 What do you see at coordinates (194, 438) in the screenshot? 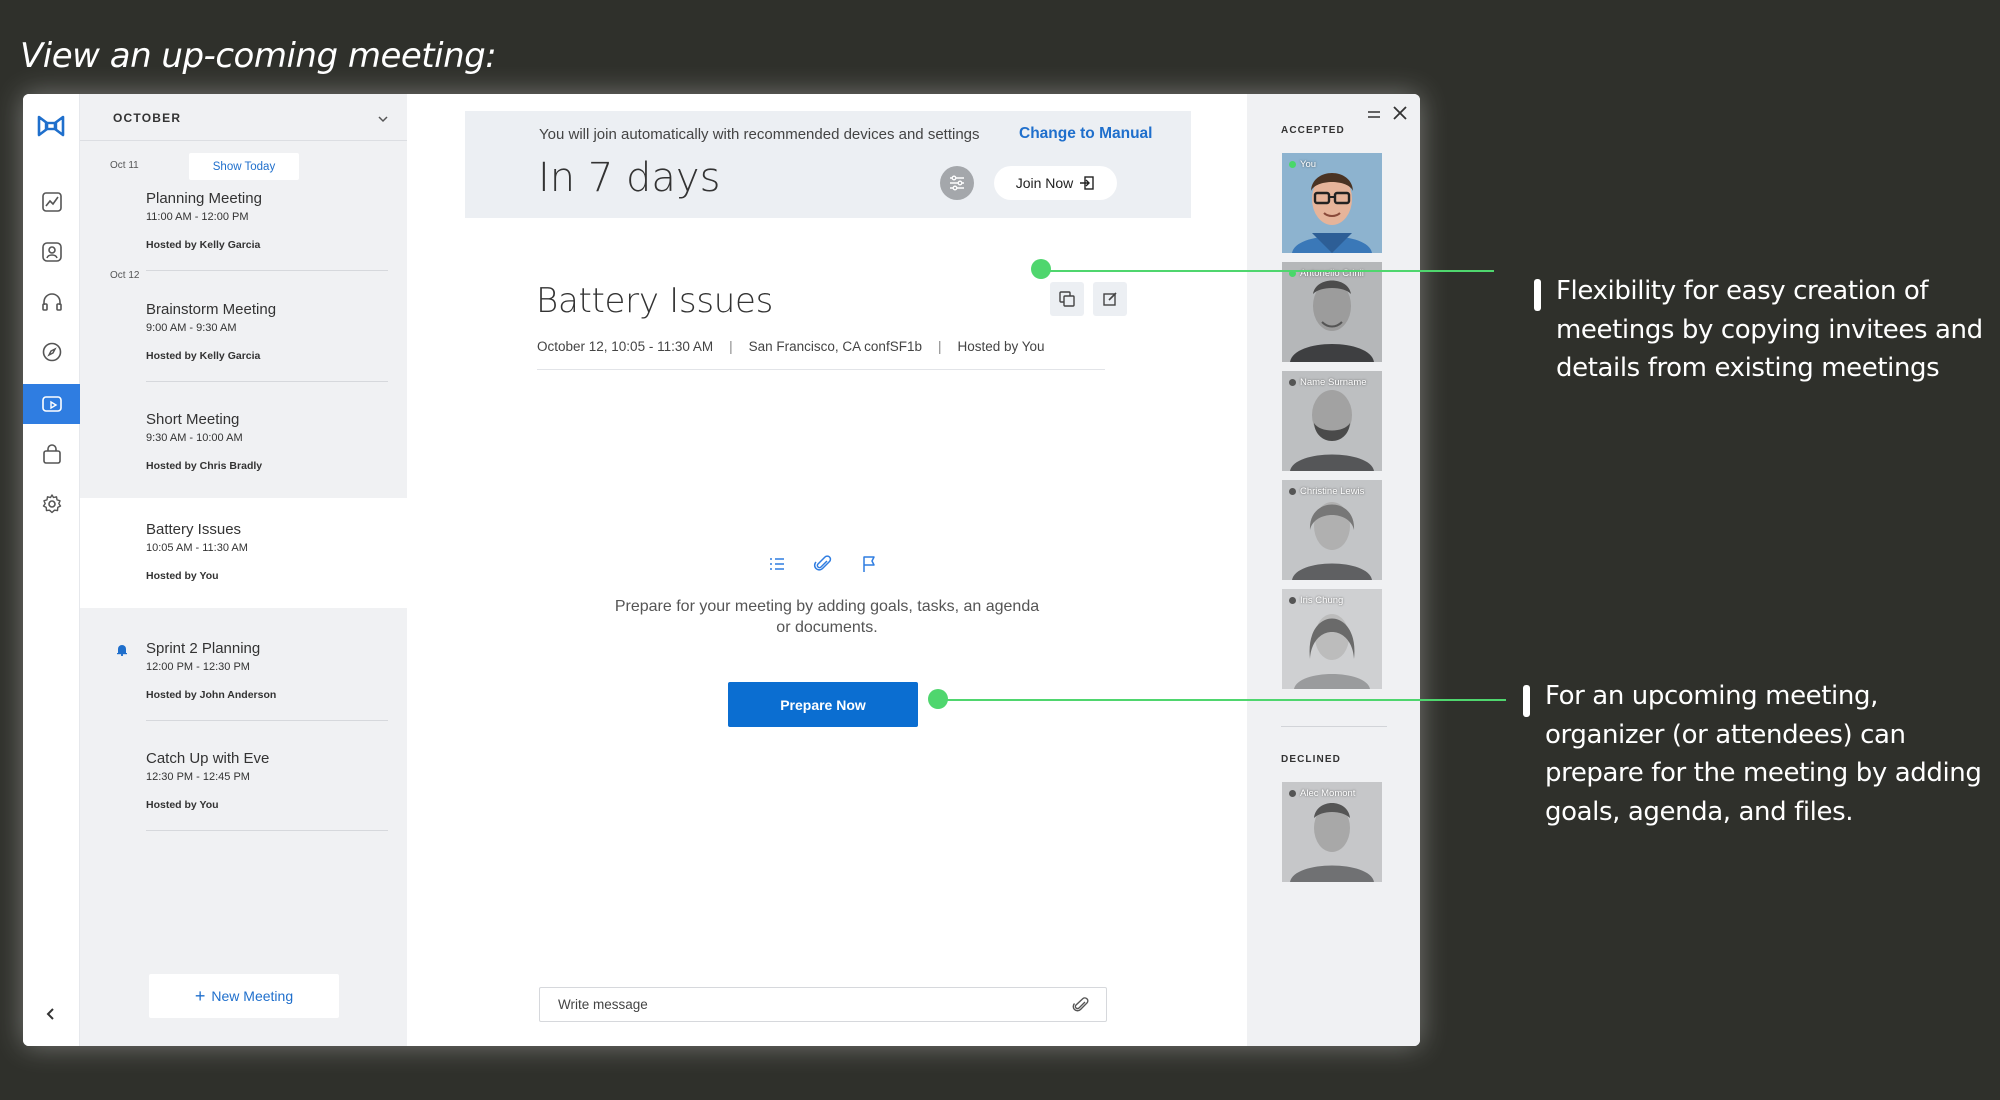
I see `meeting-time: 9:30 AM - 10:00 AM` at bounding box center [194, 438].